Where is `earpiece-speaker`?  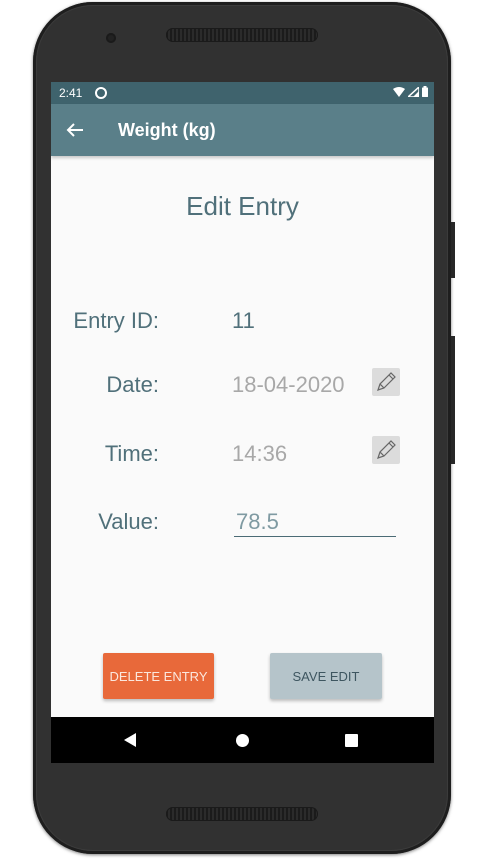 earpiece-speaker is located at coordinates (242, 35).